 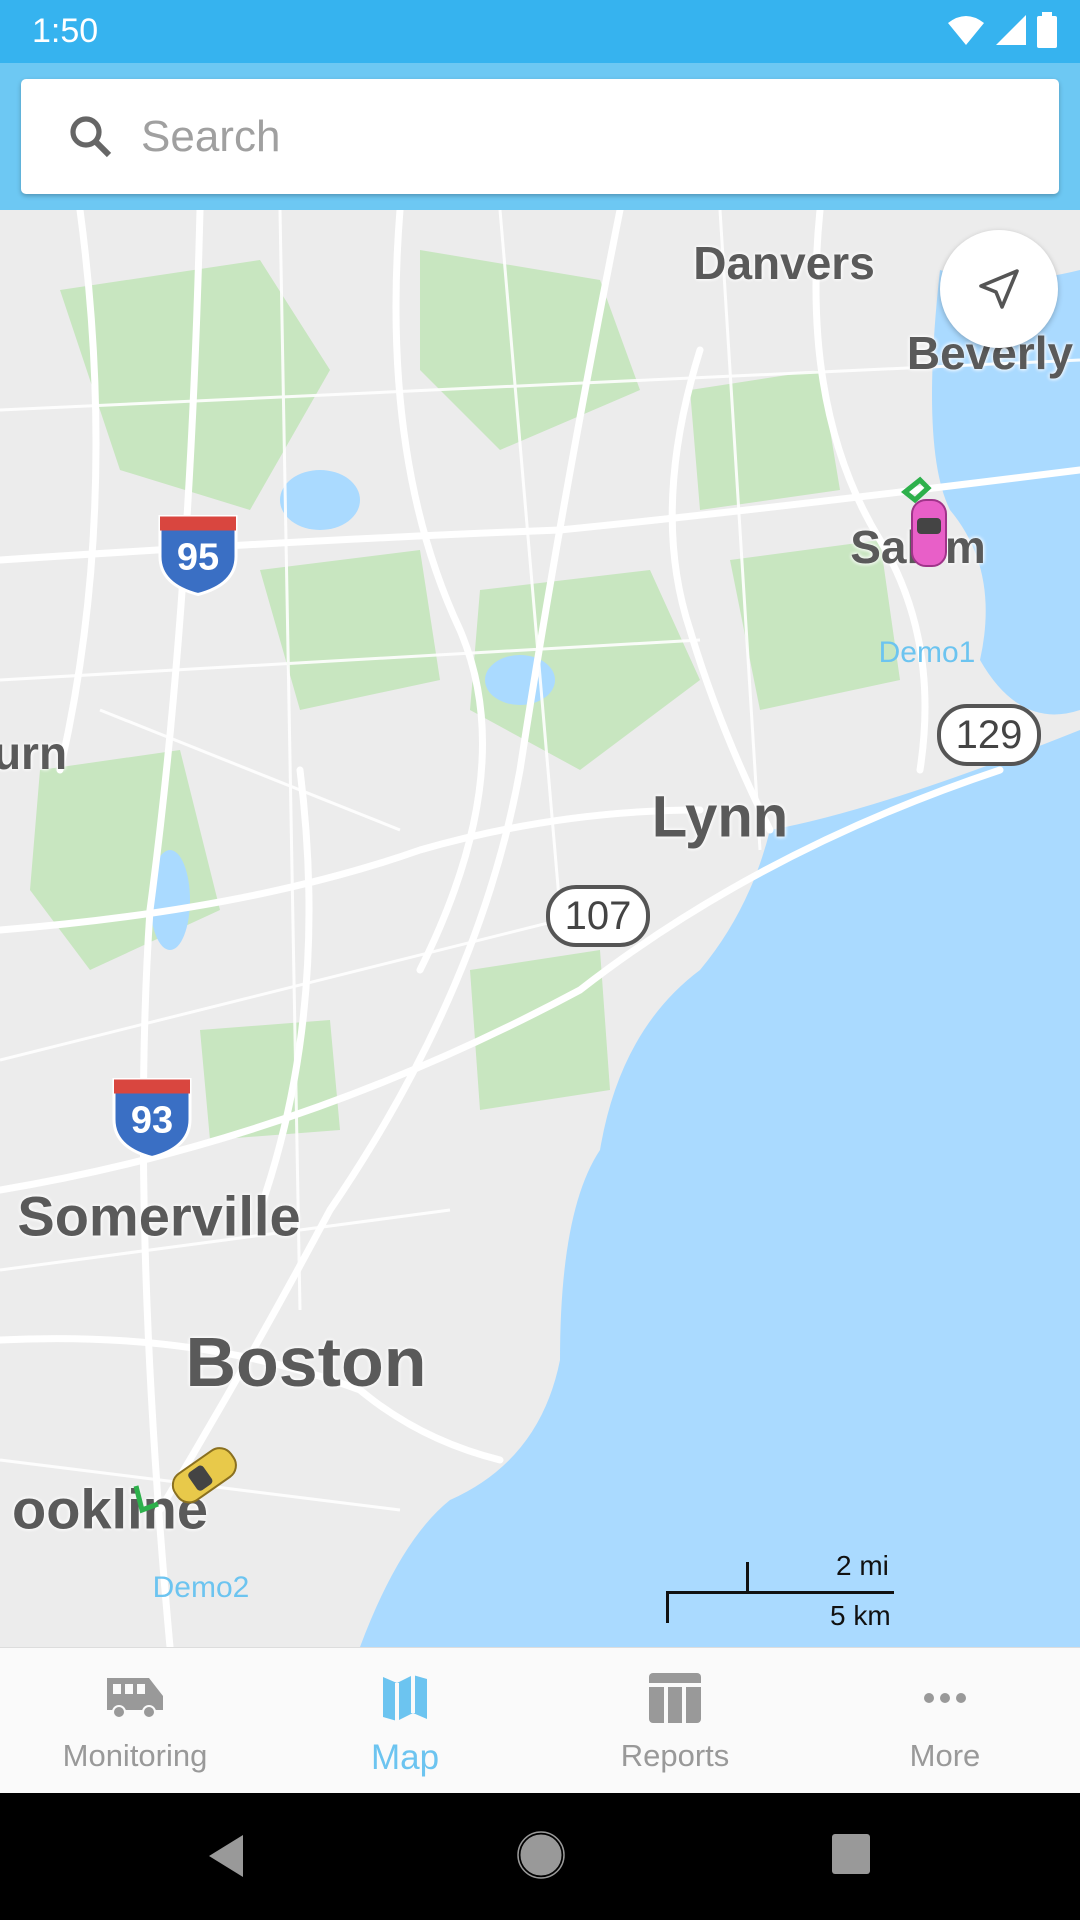 What do you see at coordinates (135, 1720) in the screenshot?
I see `tab-monitoring: Monitoring` at bounding box center [135, 1720].